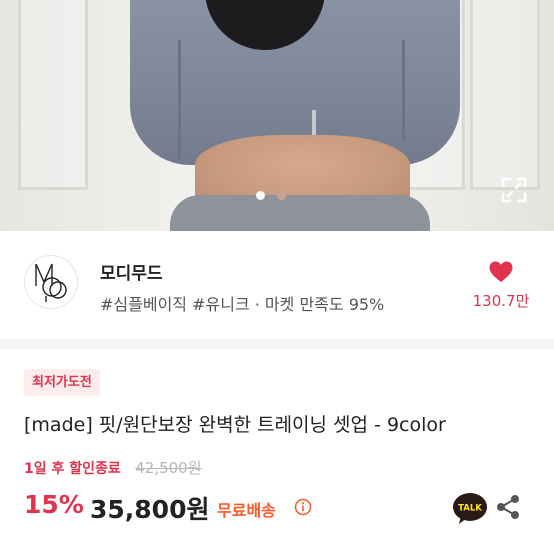  What do you see at coordinates (62, 382) in the screenshot?
I see `lowest-price-badge: 최저가도전` at bounding box center [62, 382].